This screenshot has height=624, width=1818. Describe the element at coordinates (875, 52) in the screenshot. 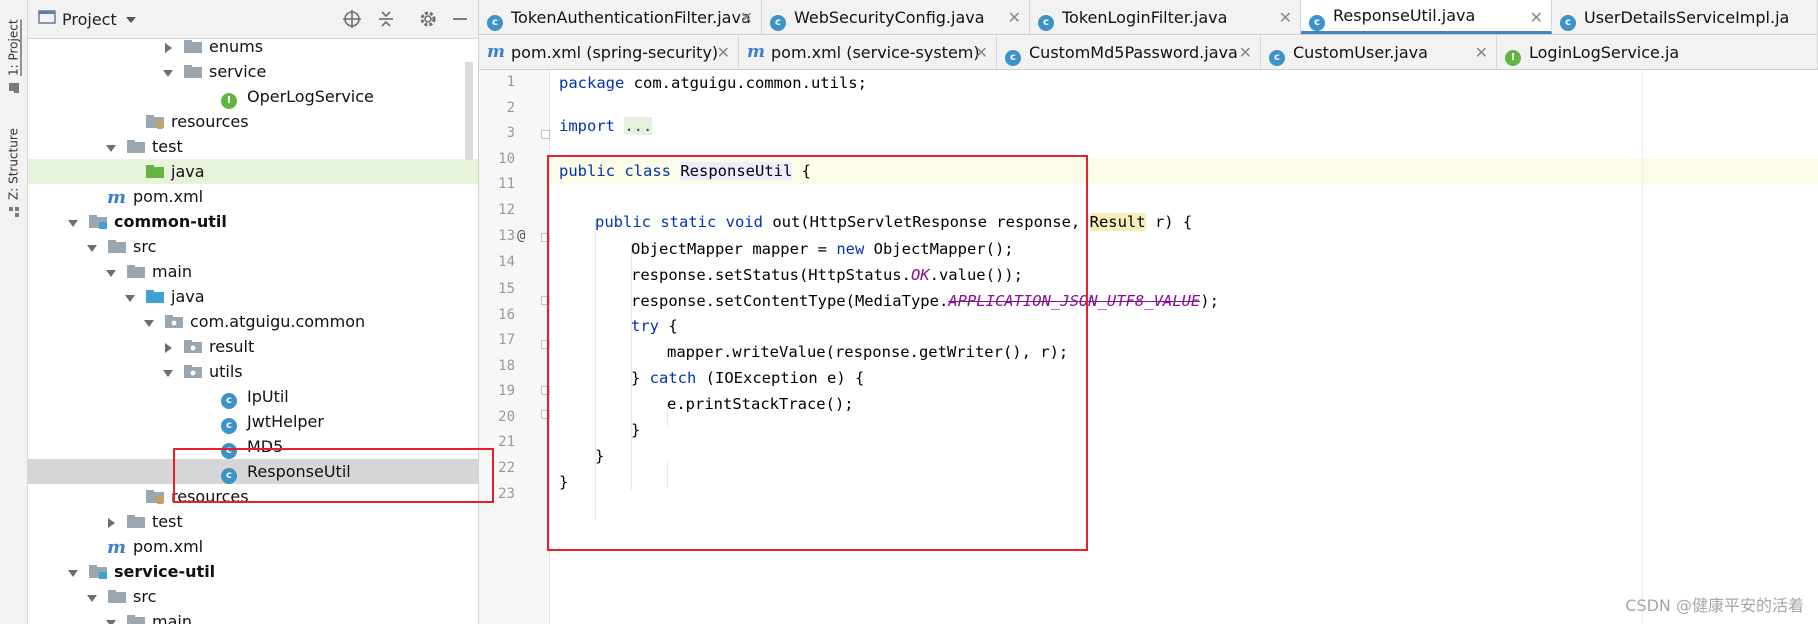

I see `editor-tab-label: pom.xml (service-system)` at that location.